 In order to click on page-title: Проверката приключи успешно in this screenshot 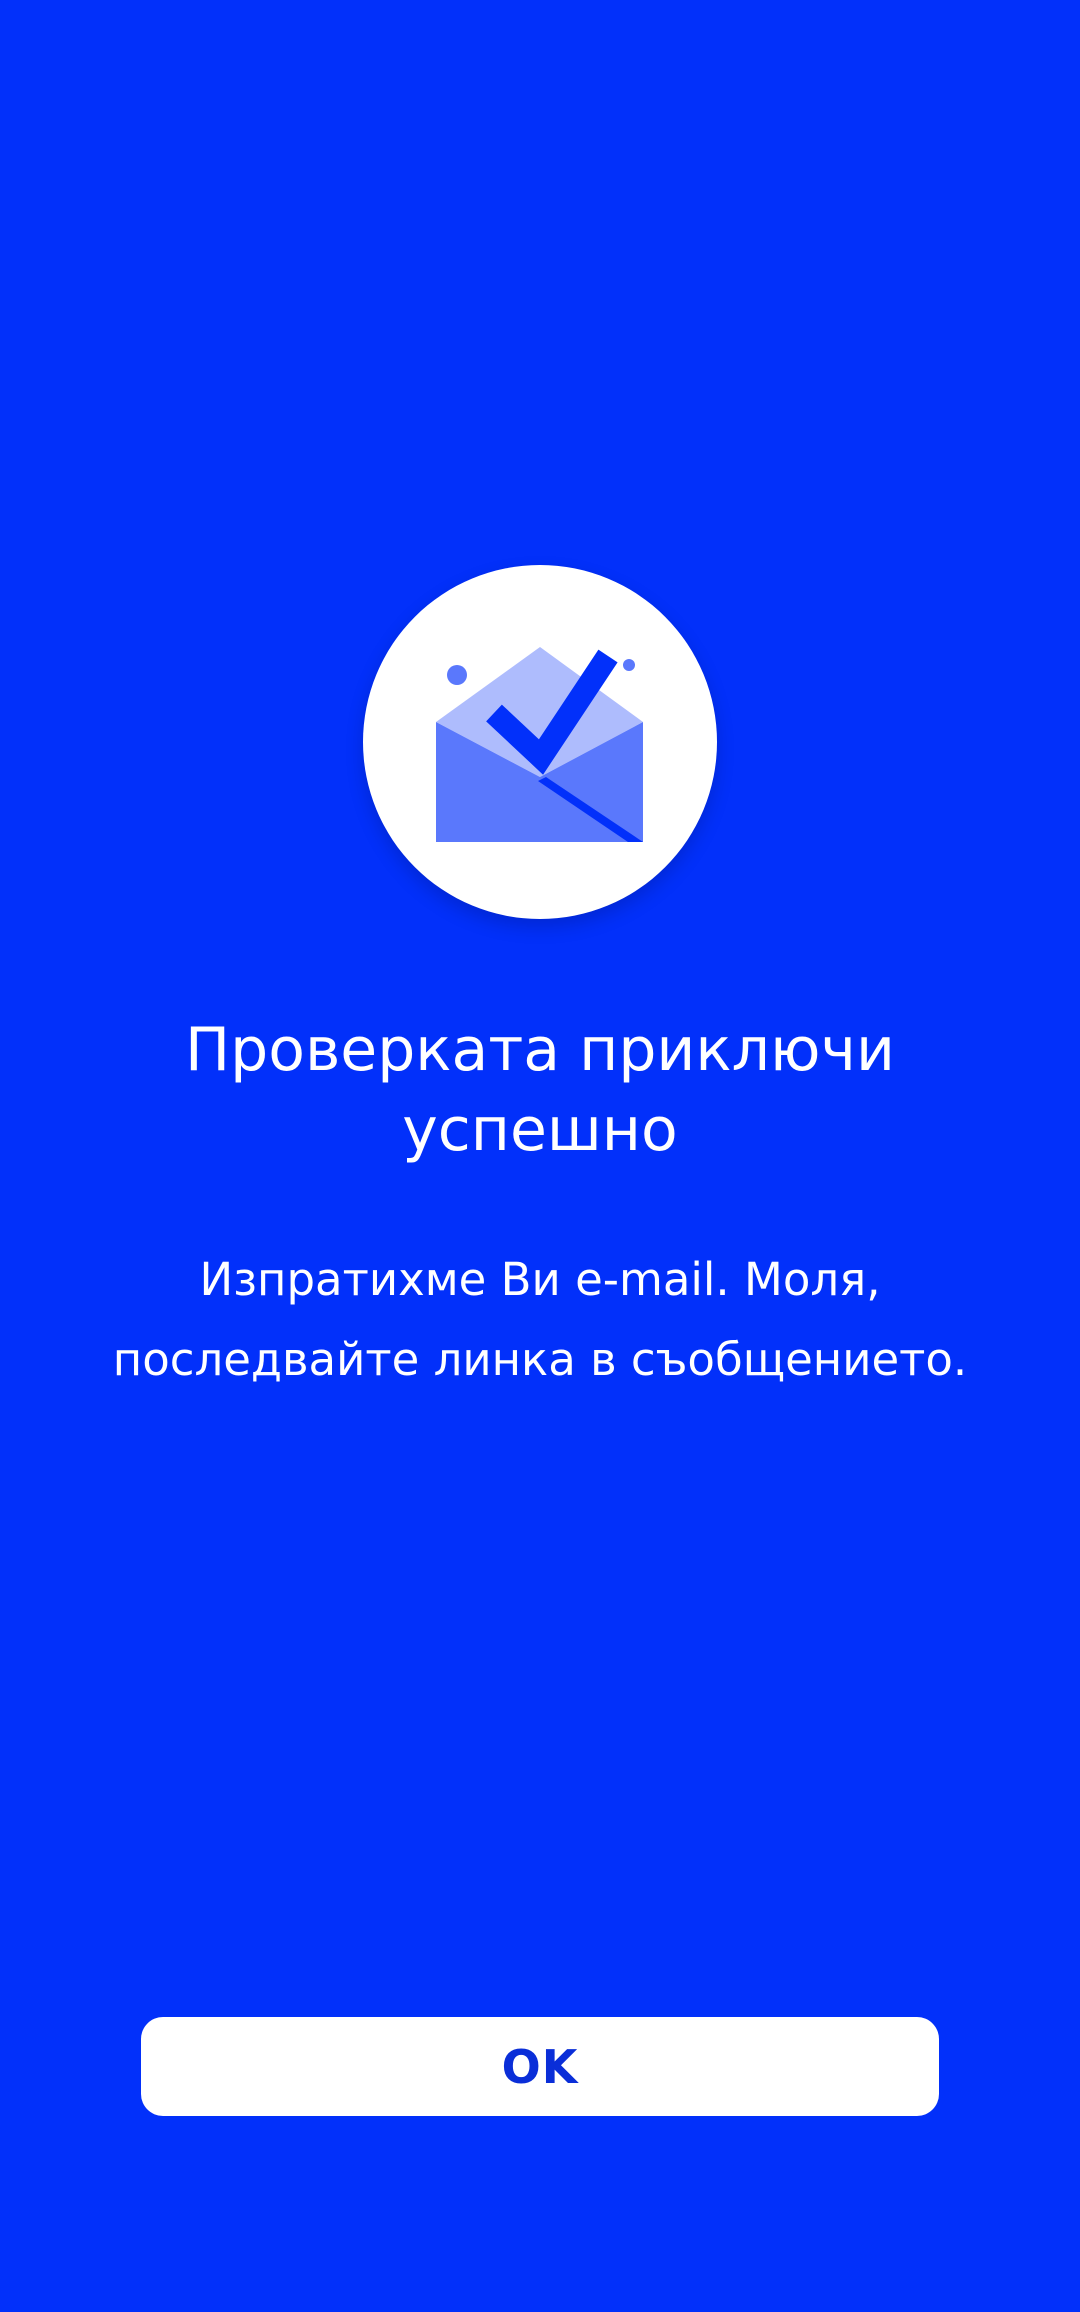, I will do `click(540, 1090)`.